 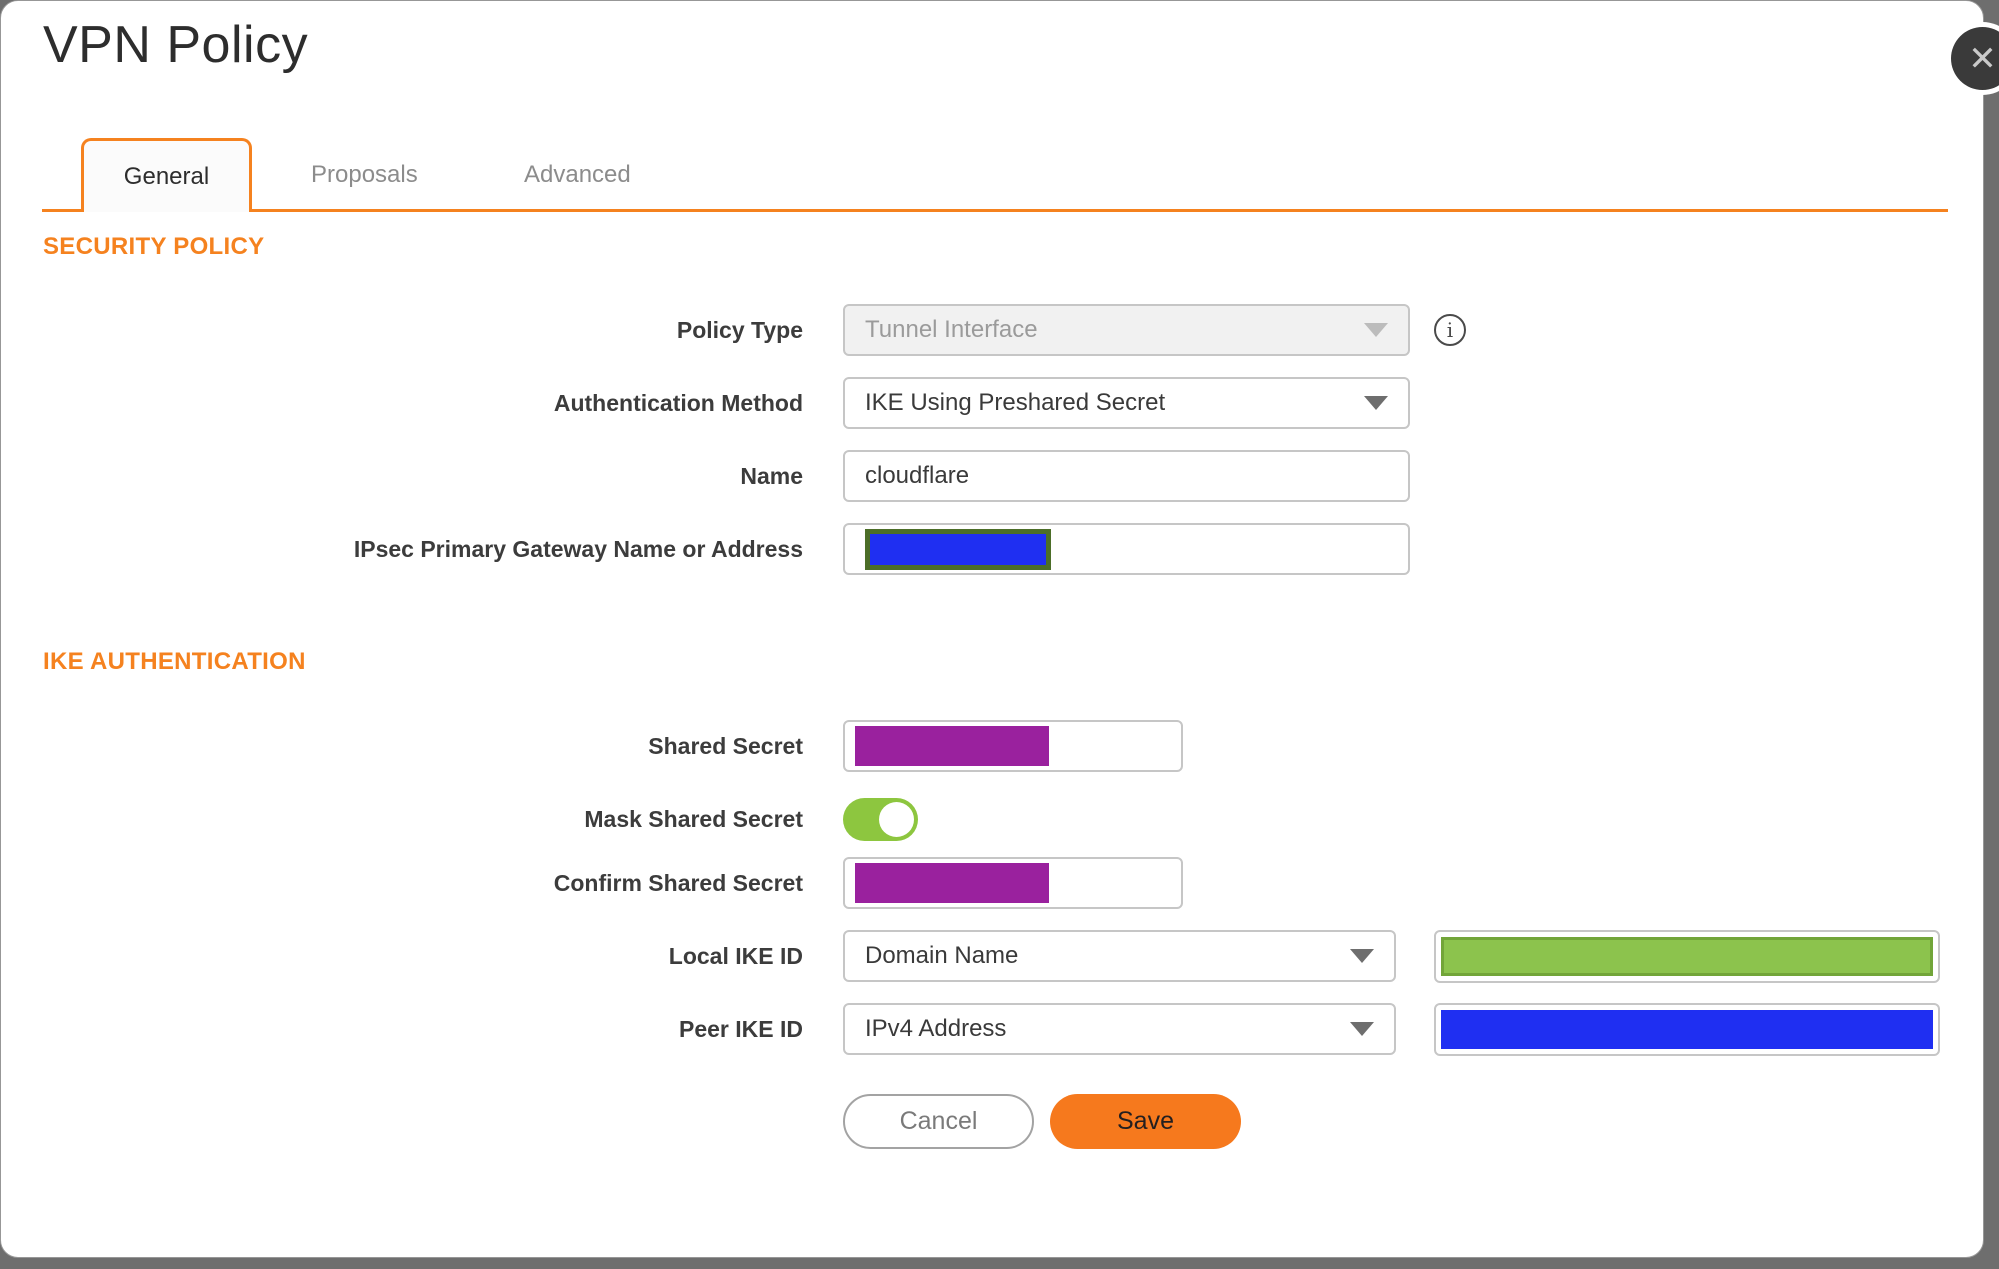 I want to click on confirm-shared-secret-input, so click(x=1013, y=883).